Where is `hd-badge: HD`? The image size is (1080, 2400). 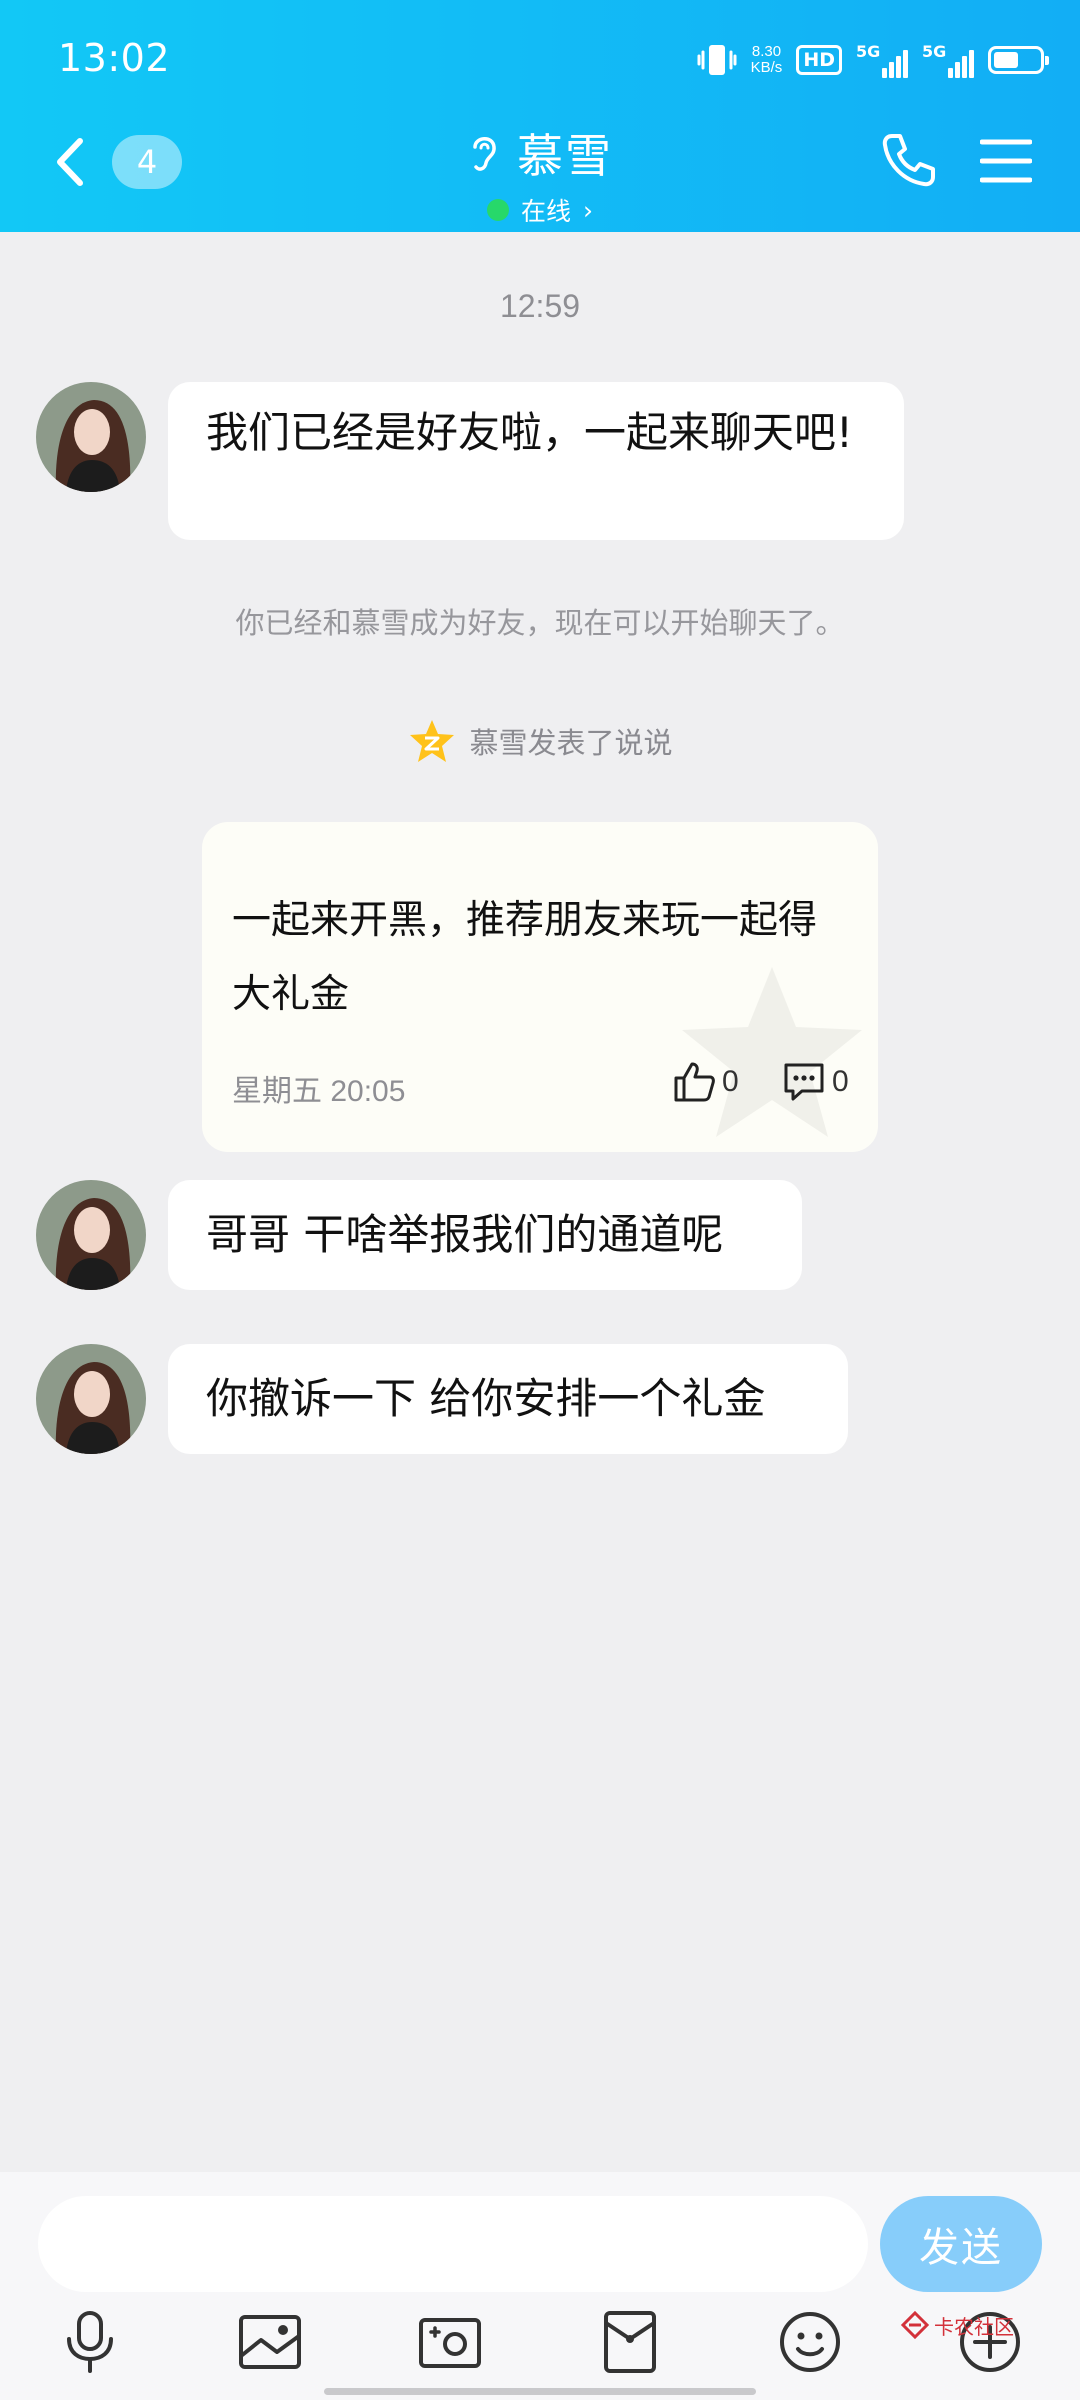
hd-badge: HD is located at coordinates (819, 60).